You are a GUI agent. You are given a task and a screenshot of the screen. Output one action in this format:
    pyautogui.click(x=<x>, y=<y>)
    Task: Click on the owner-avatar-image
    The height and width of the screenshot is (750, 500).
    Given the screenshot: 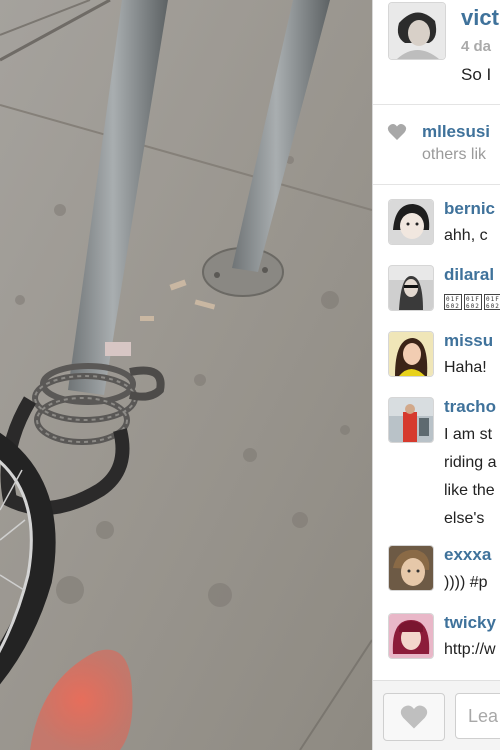 What is the action you would take?
    pyautogui.click(x=417, y=31)
    